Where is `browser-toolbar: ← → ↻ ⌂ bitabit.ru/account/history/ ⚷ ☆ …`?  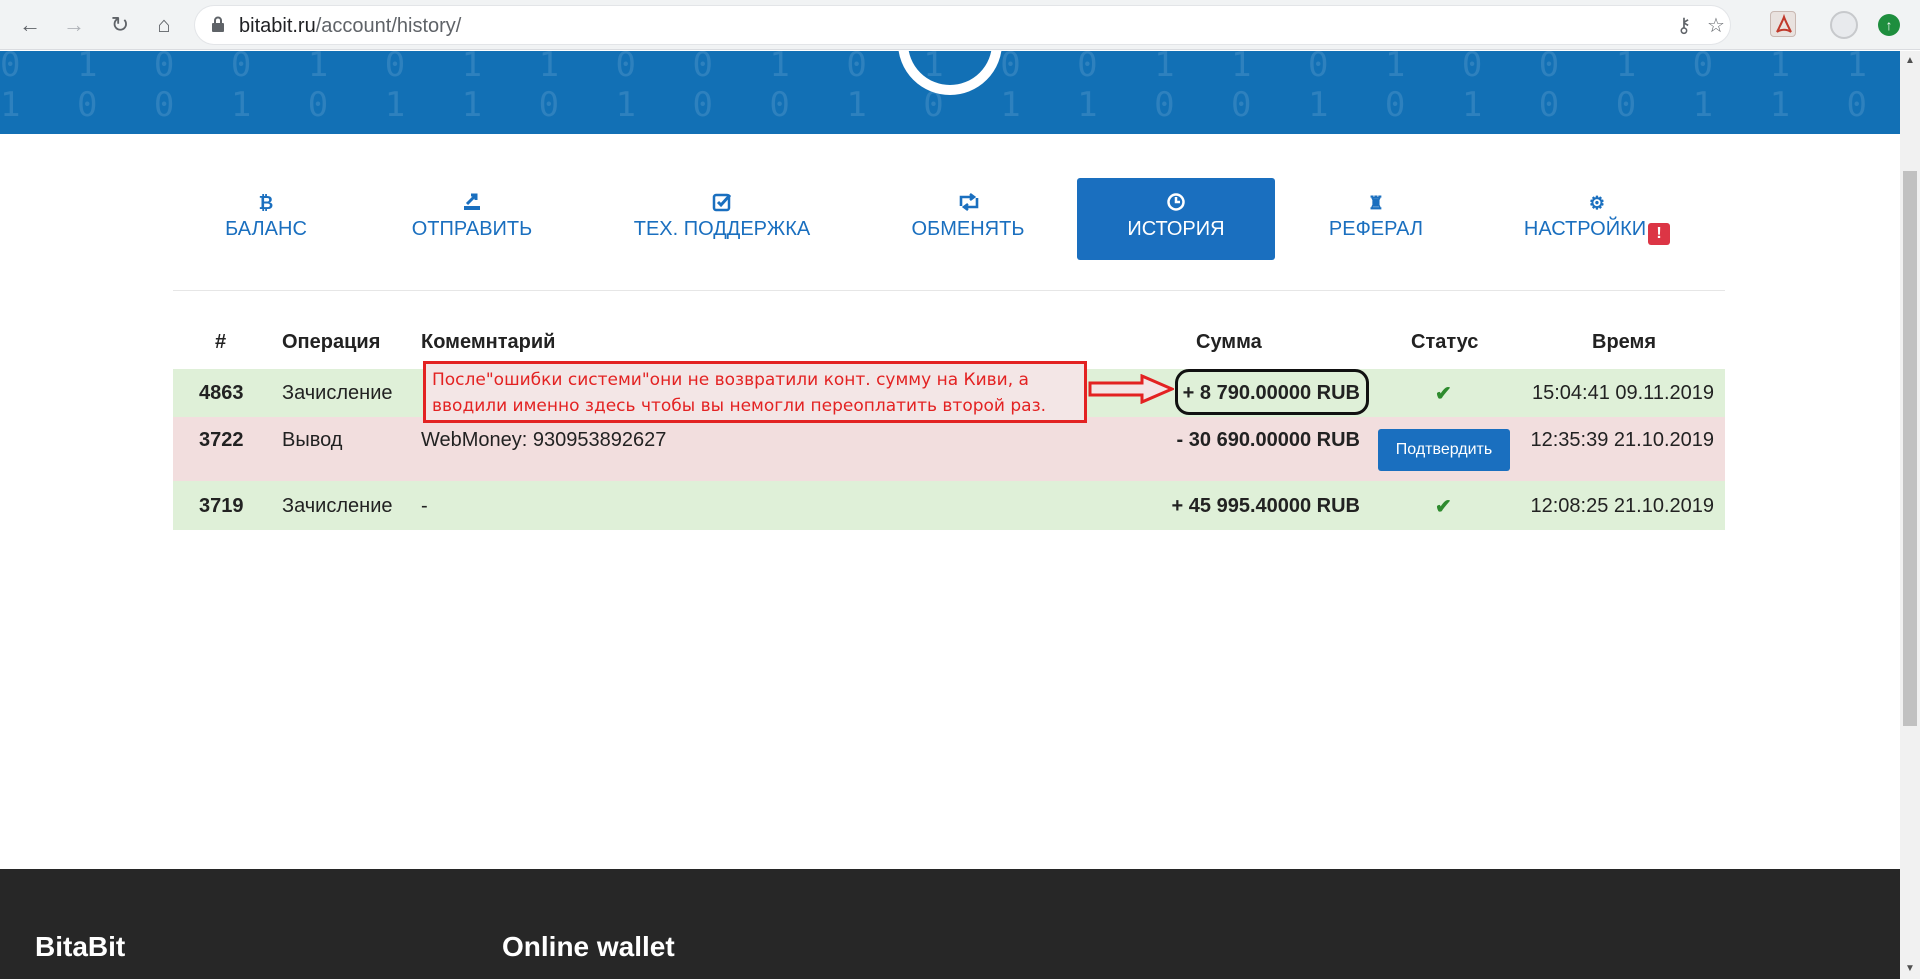
browser-toolbar: ← → ↻ ⌂ bitabit.ru/account/history/ ⚷ ☆ … is located at coordinates (960, 25).